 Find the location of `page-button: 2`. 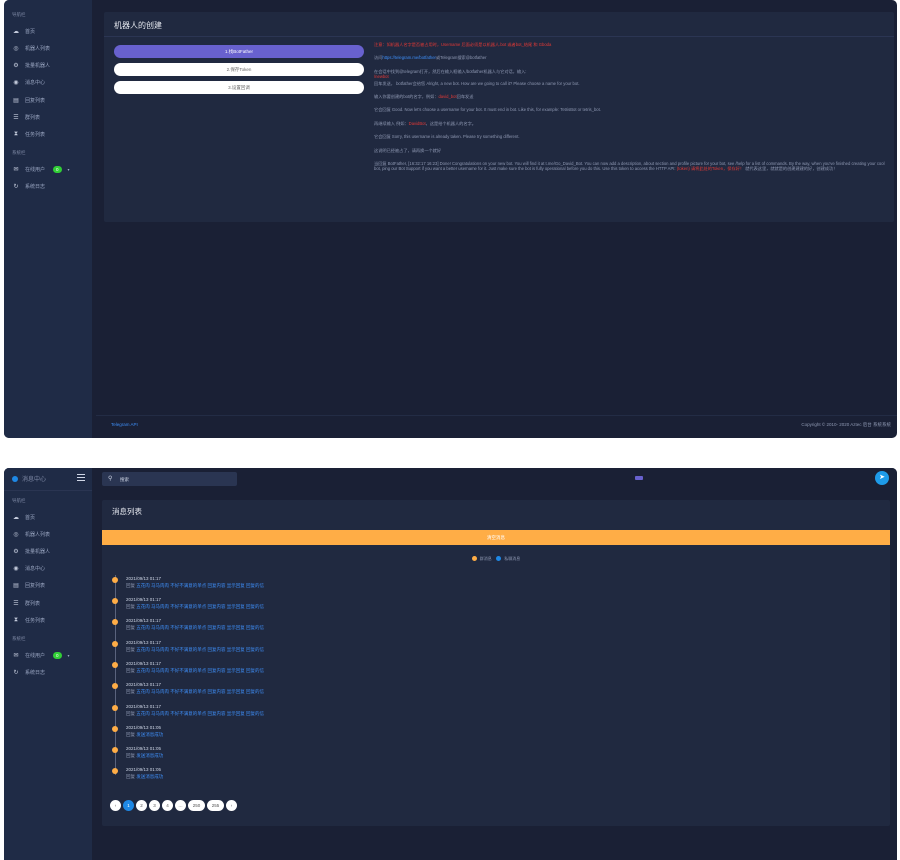

page-button: 2 is located at coordinates (141, 805).